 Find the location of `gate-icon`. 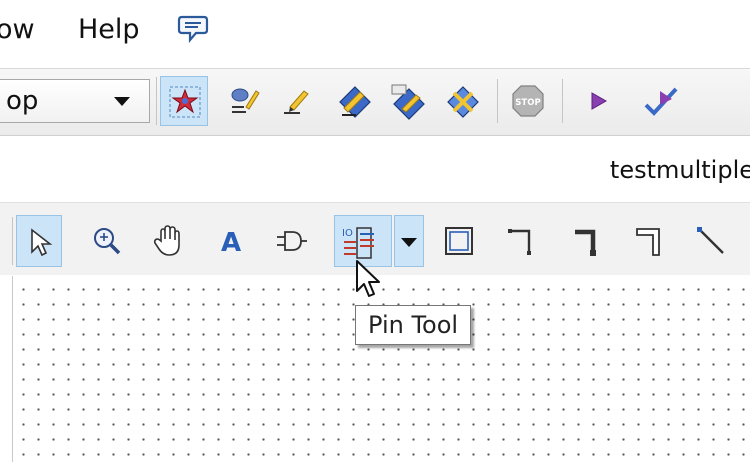

gate-icon is located at coordinates (292, 241).